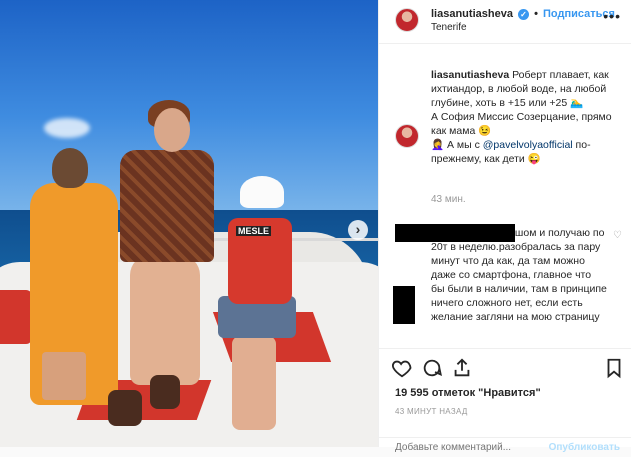 This screenshot has width=631, height=457. I want to click on girl-cap, so click(262, 192).